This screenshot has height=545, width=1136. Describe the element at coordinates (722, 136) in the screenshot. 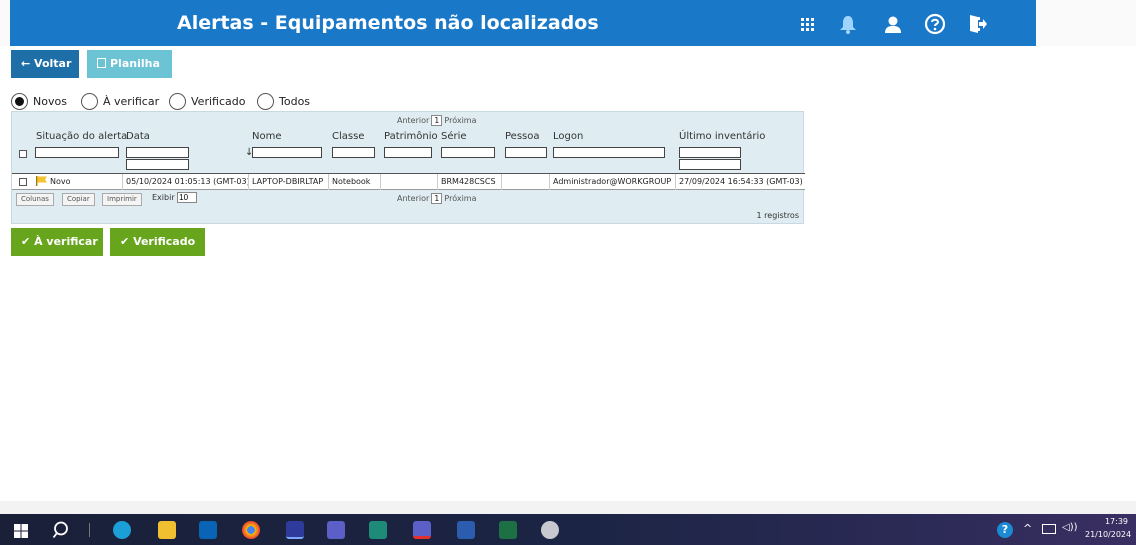

I see `col-header-ultimo-inventario: Último inventário` at that location.